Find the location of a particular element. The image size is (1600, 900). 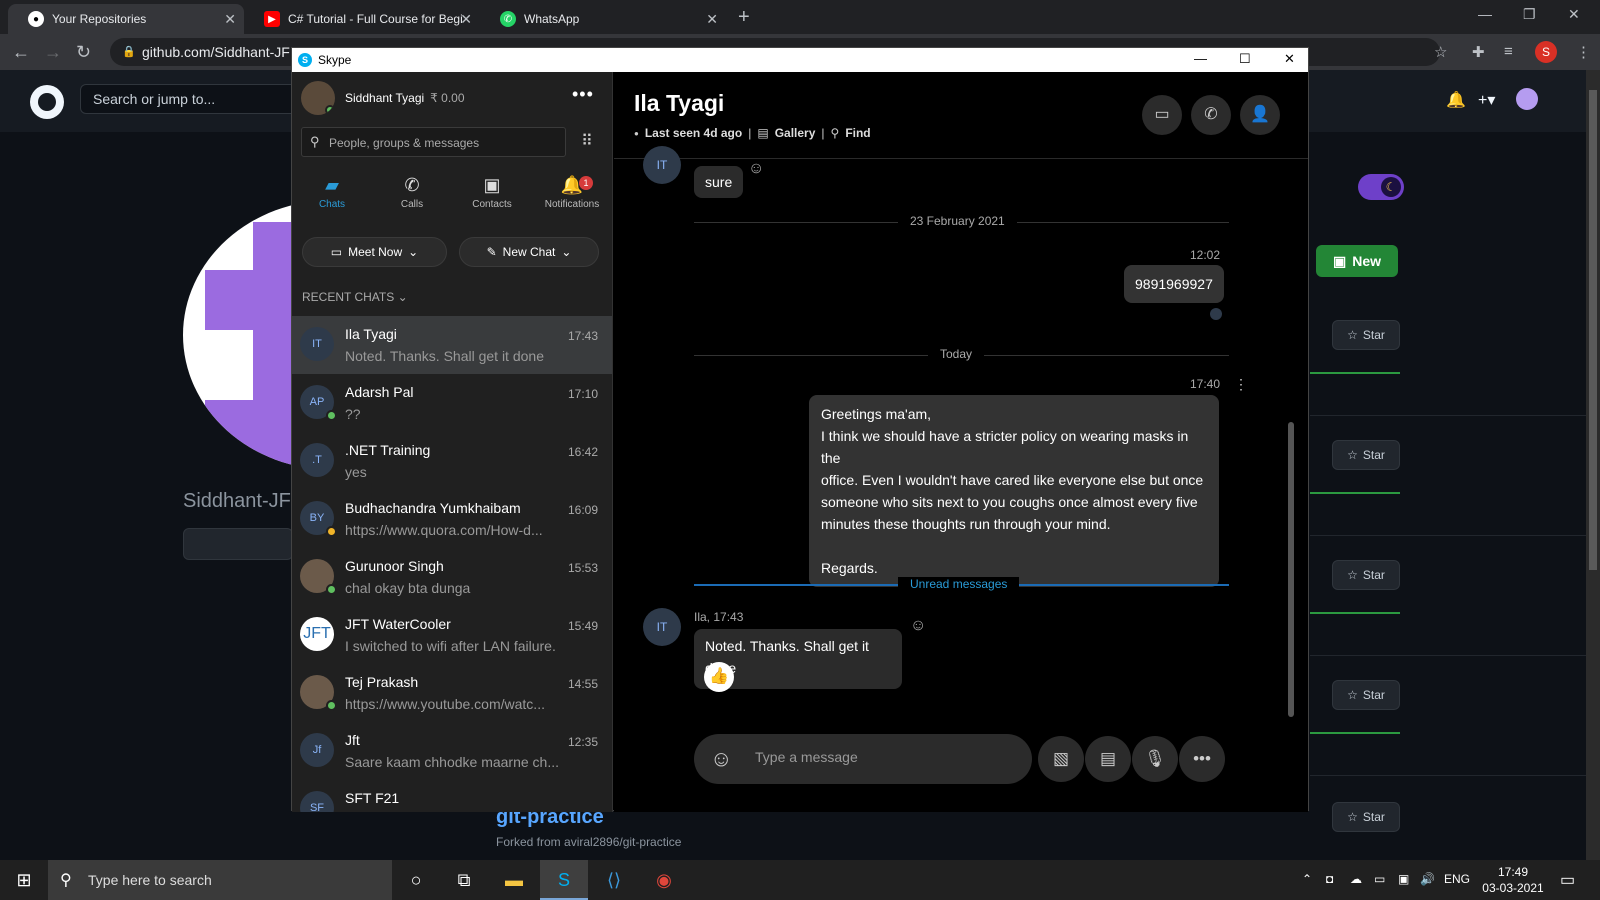

chrome-menu-icon: ⋮ is located at coordinates (1583, 52).